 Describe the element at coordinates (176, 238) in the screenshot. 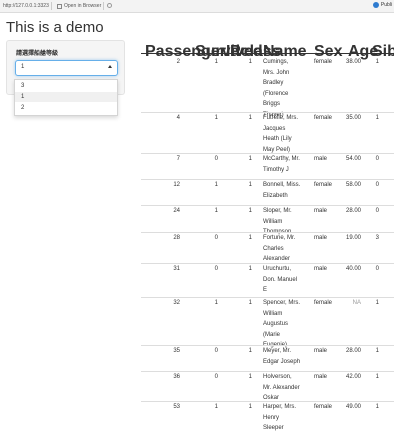

I see `cell-passengerid: 28` at that location.